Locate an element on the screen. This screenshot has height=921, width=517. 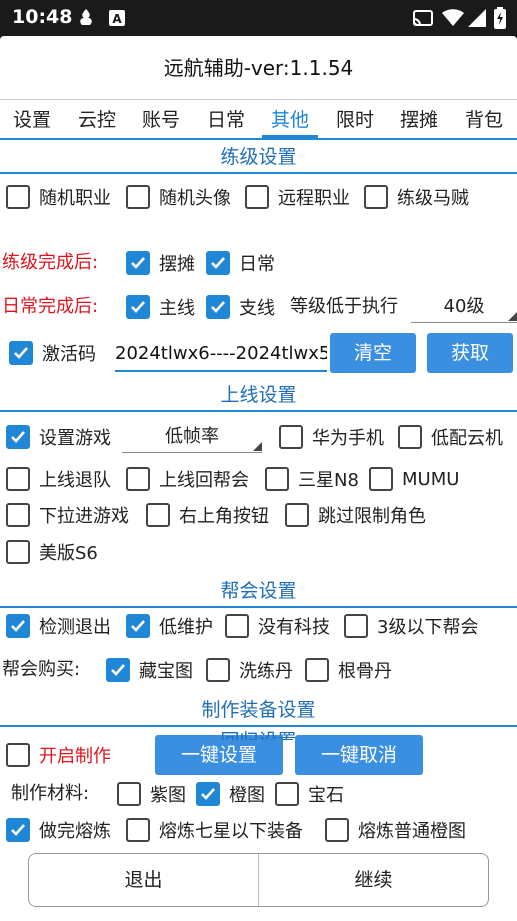
after-level-stall-checkbox: 摆摊 is located at coordinates (160, 263).